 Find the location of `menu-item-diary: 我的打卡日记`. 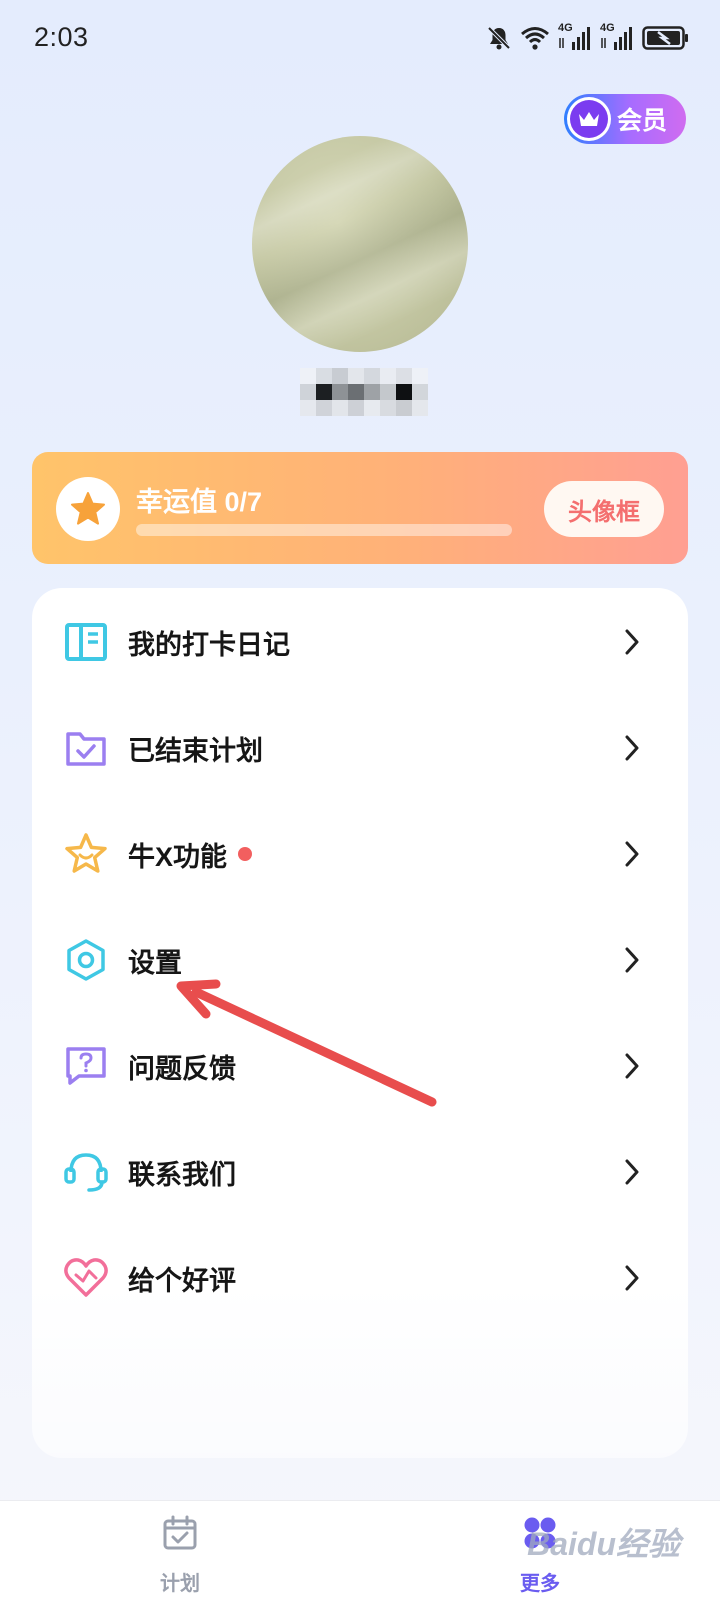

menu-item-diary: 我的打卡日记 is located at coordinates (360, 642).